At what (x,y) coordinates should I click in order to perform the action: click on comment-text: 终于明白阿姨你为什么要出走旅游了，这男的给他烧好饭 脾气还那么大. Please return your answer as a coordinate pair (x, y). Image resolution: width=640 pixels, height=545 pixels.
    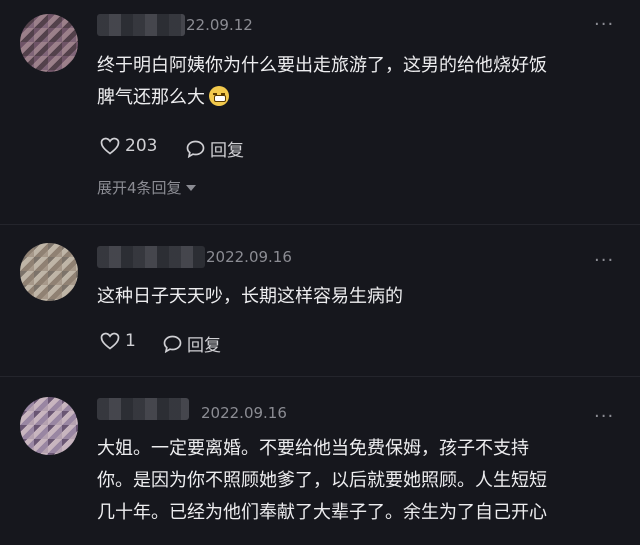
    Looking at the image, I should click on (357, 82).